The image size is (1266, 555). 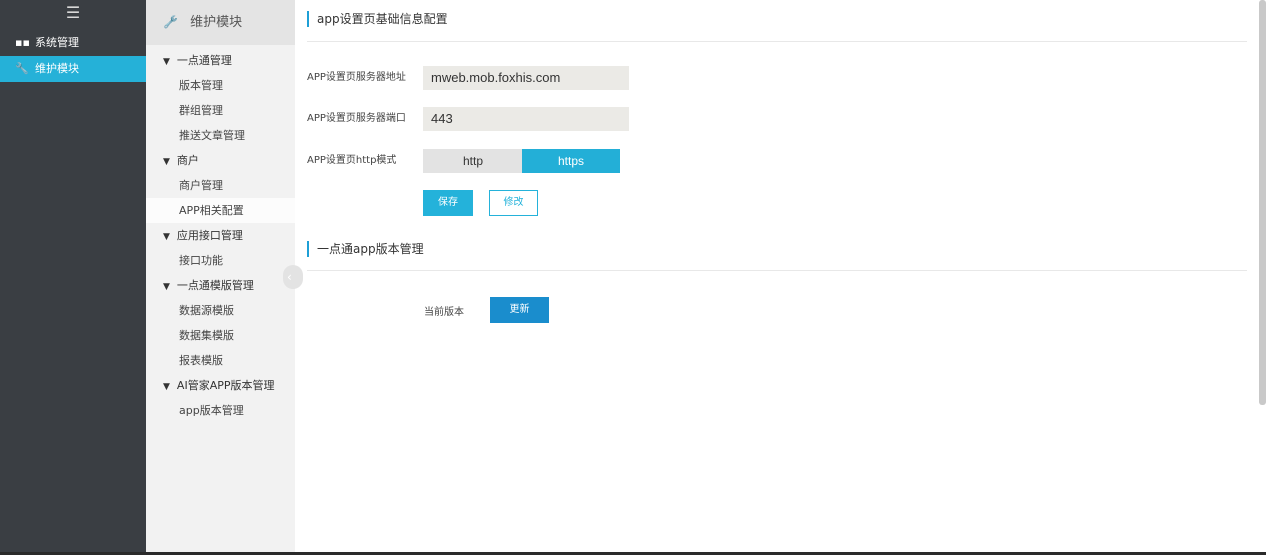 What do you see at coordinates (220, 360) in the screenshot?
I see `tree-item-report-template: 报表模版` at bounding box center [220, 360].